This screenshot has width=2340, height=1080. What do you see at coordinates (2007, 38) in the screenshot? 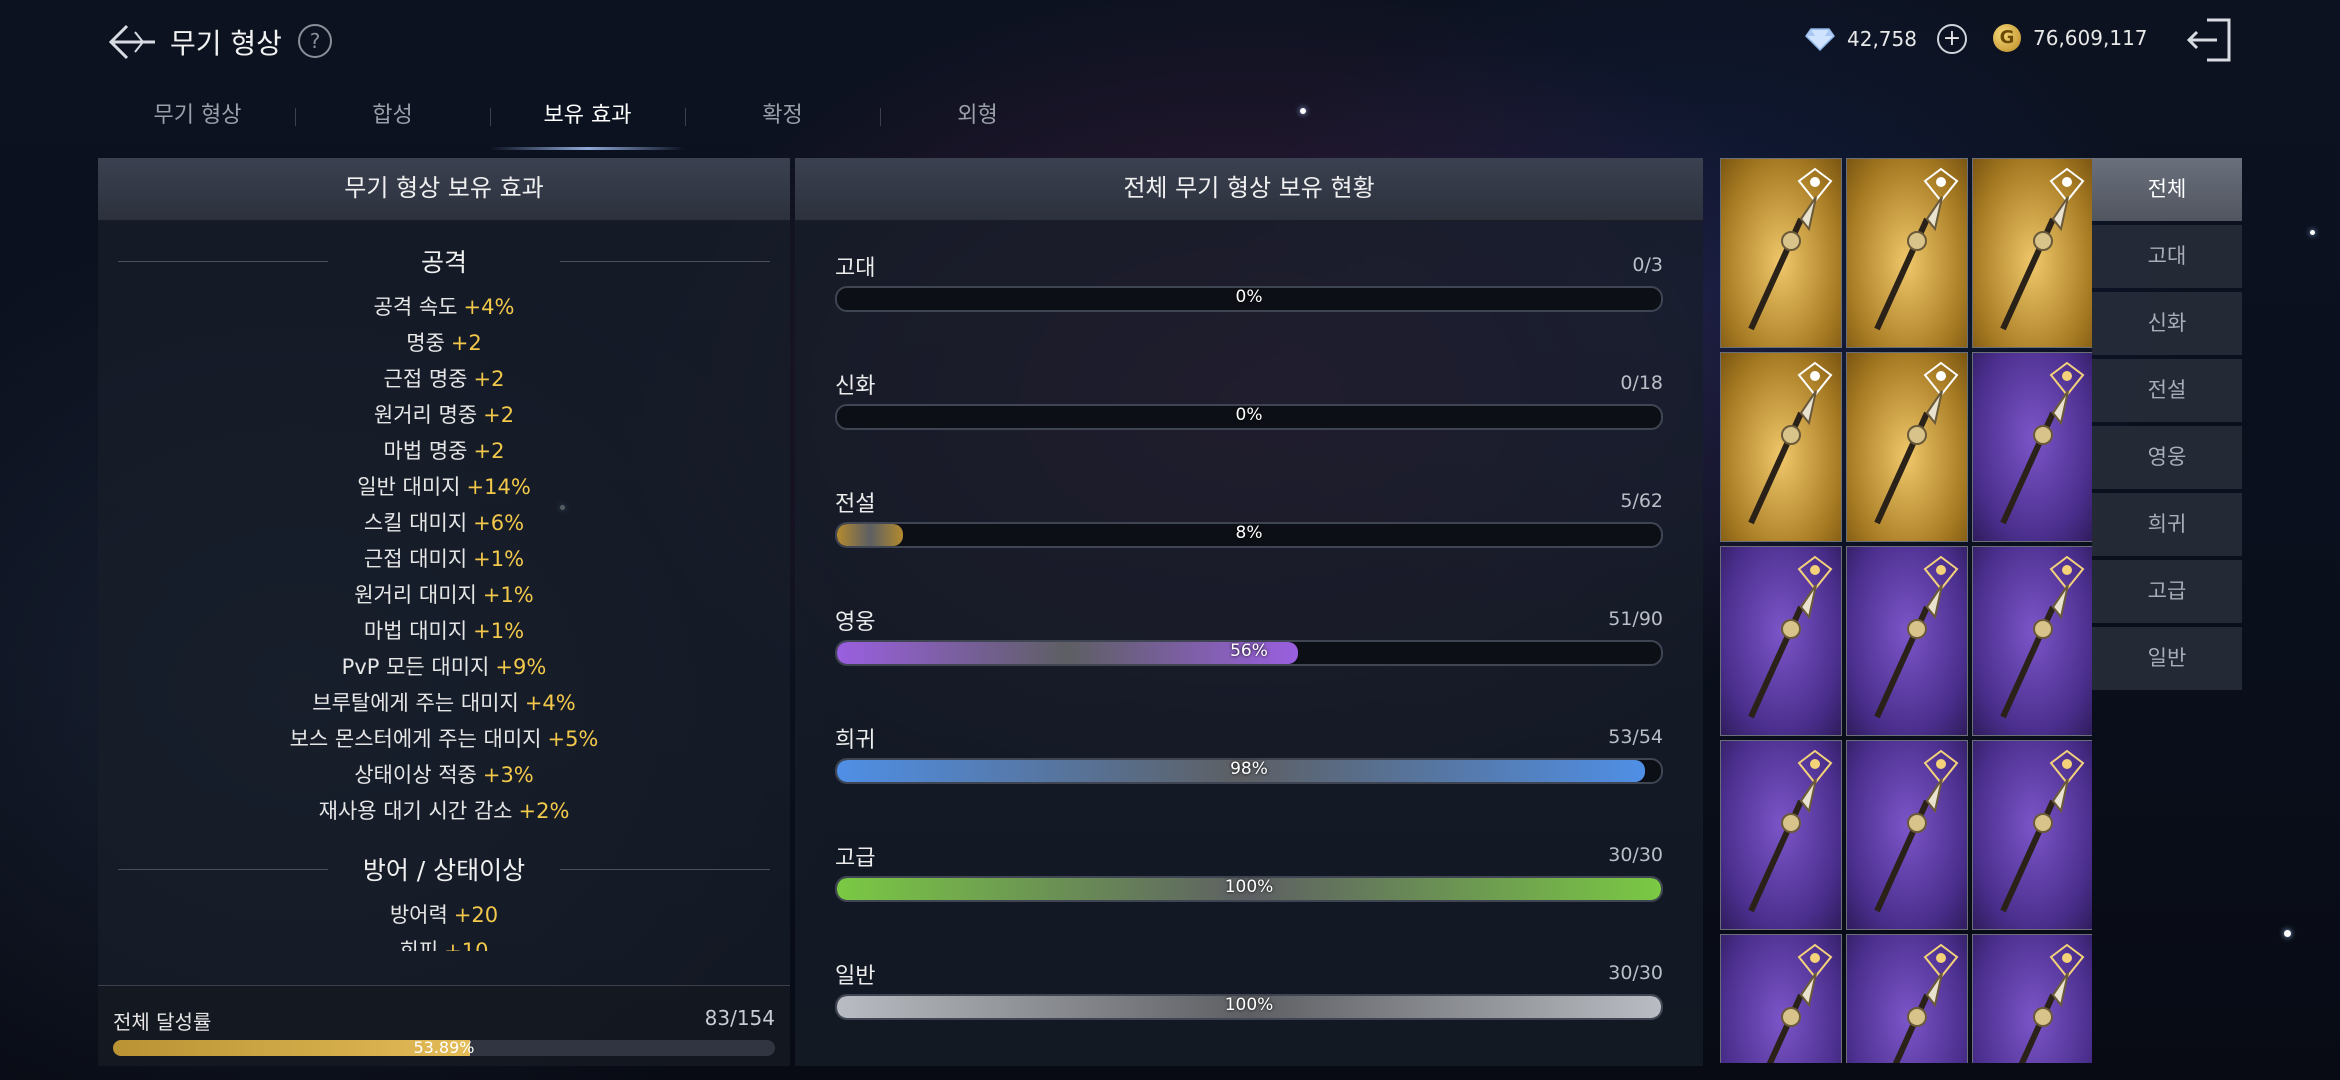
I see `gold-coin-icon: G` at bounding box center [2007, 38].